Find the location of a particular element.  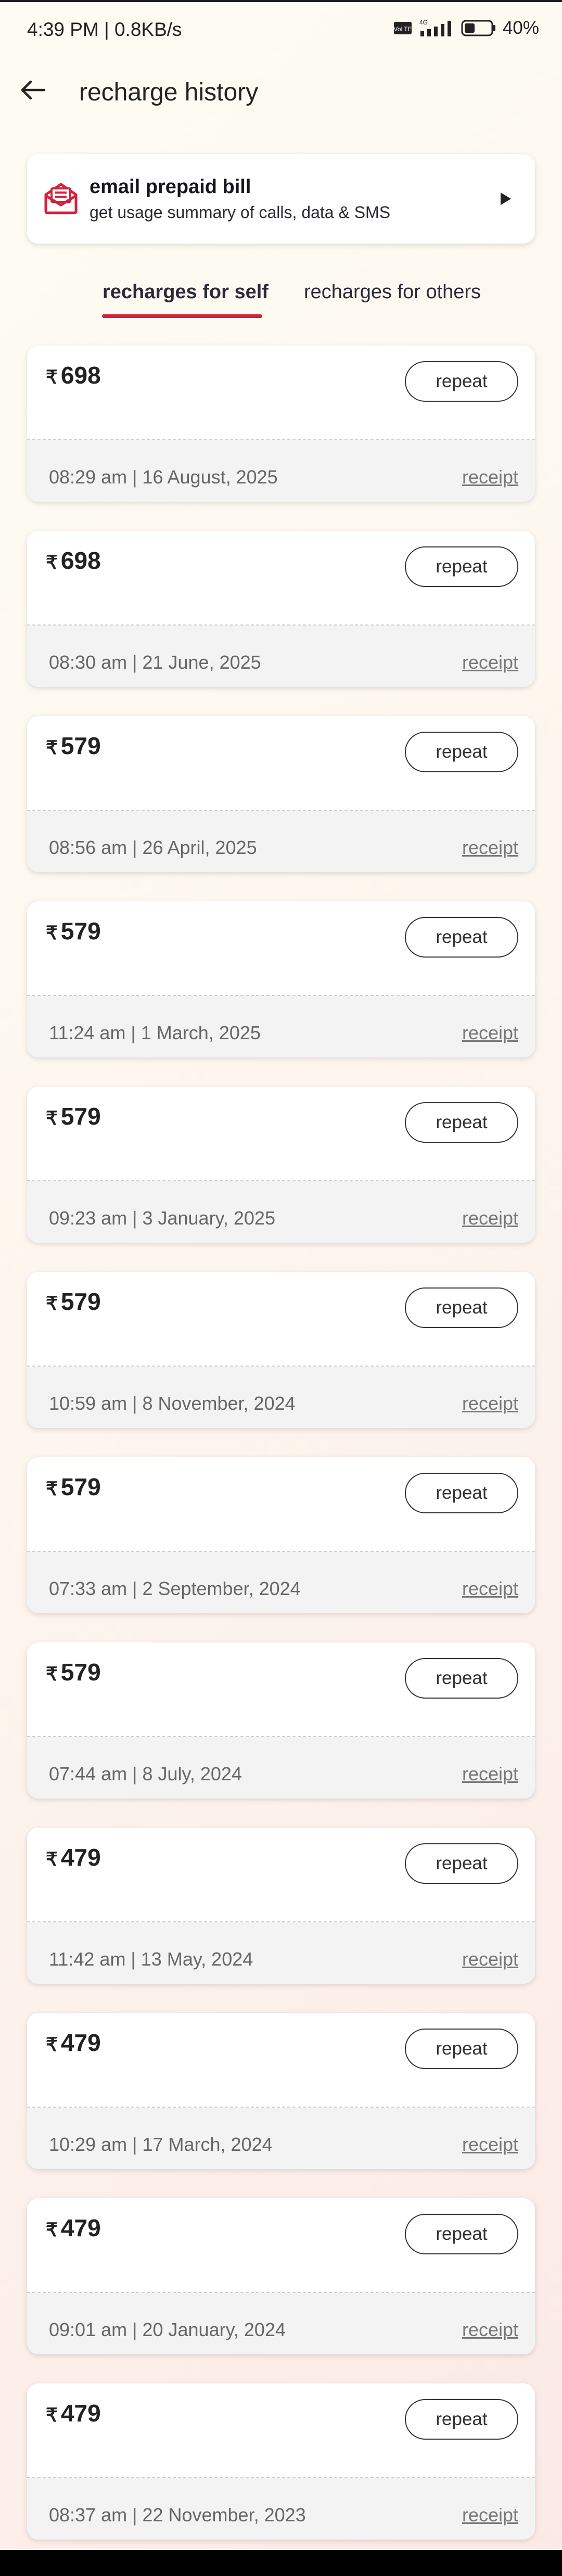

arrow-left-icon is located at coordinates (34, 90).